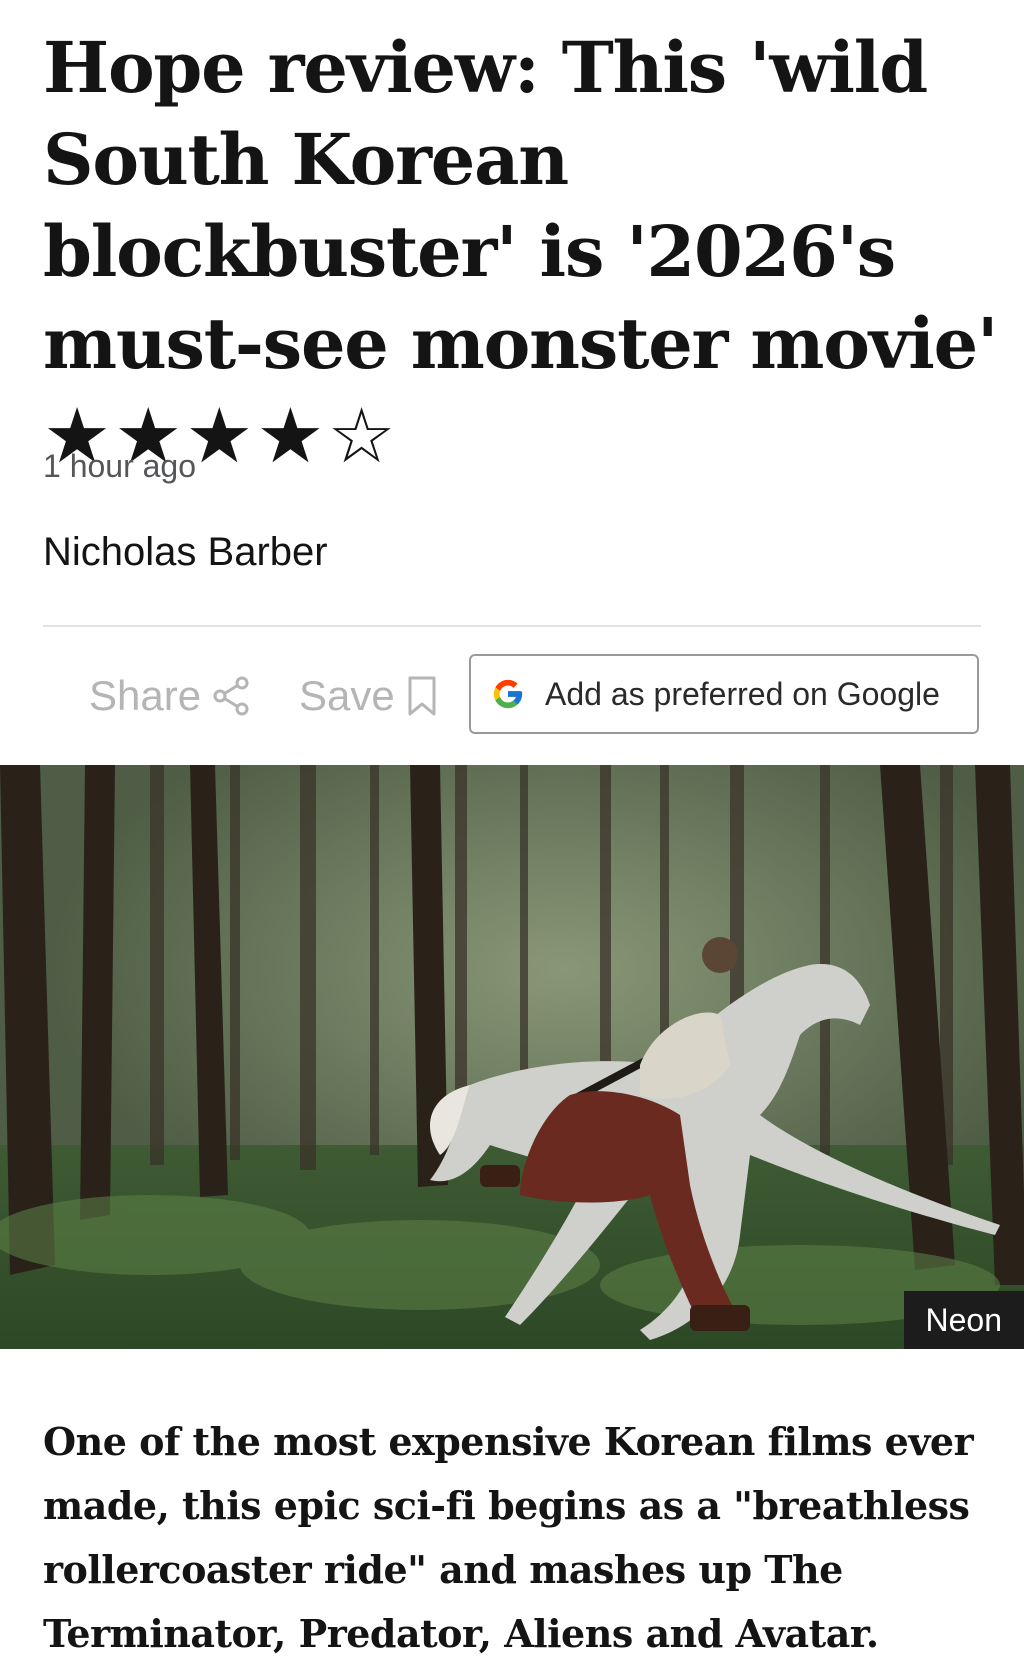 This screenshot has width=1024, height=1680. Describe the element at coordinates (742, 693) in the screenshot. I see `google-button-label: Add as preferred on Google` at that location.